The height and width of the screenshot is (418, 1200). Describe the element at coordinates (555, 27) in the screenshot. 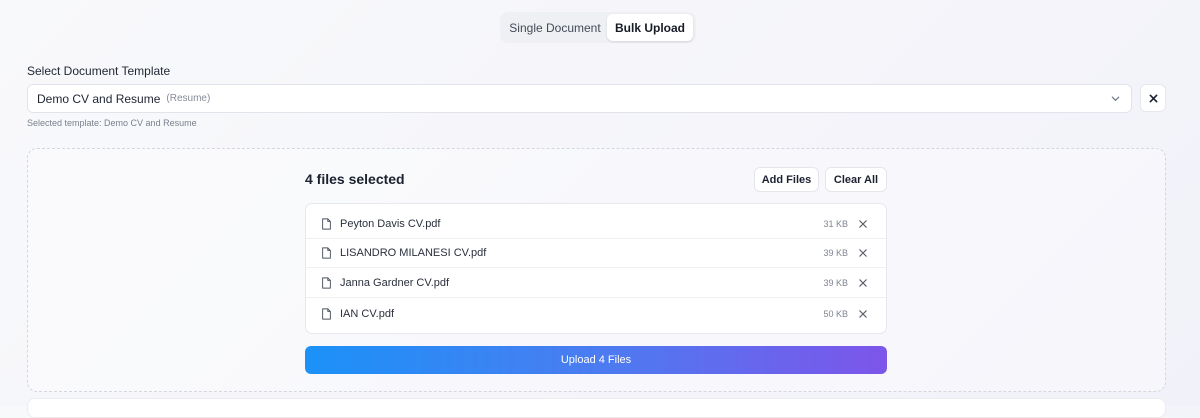

I see `tab-single-document: Single Document` at that location.